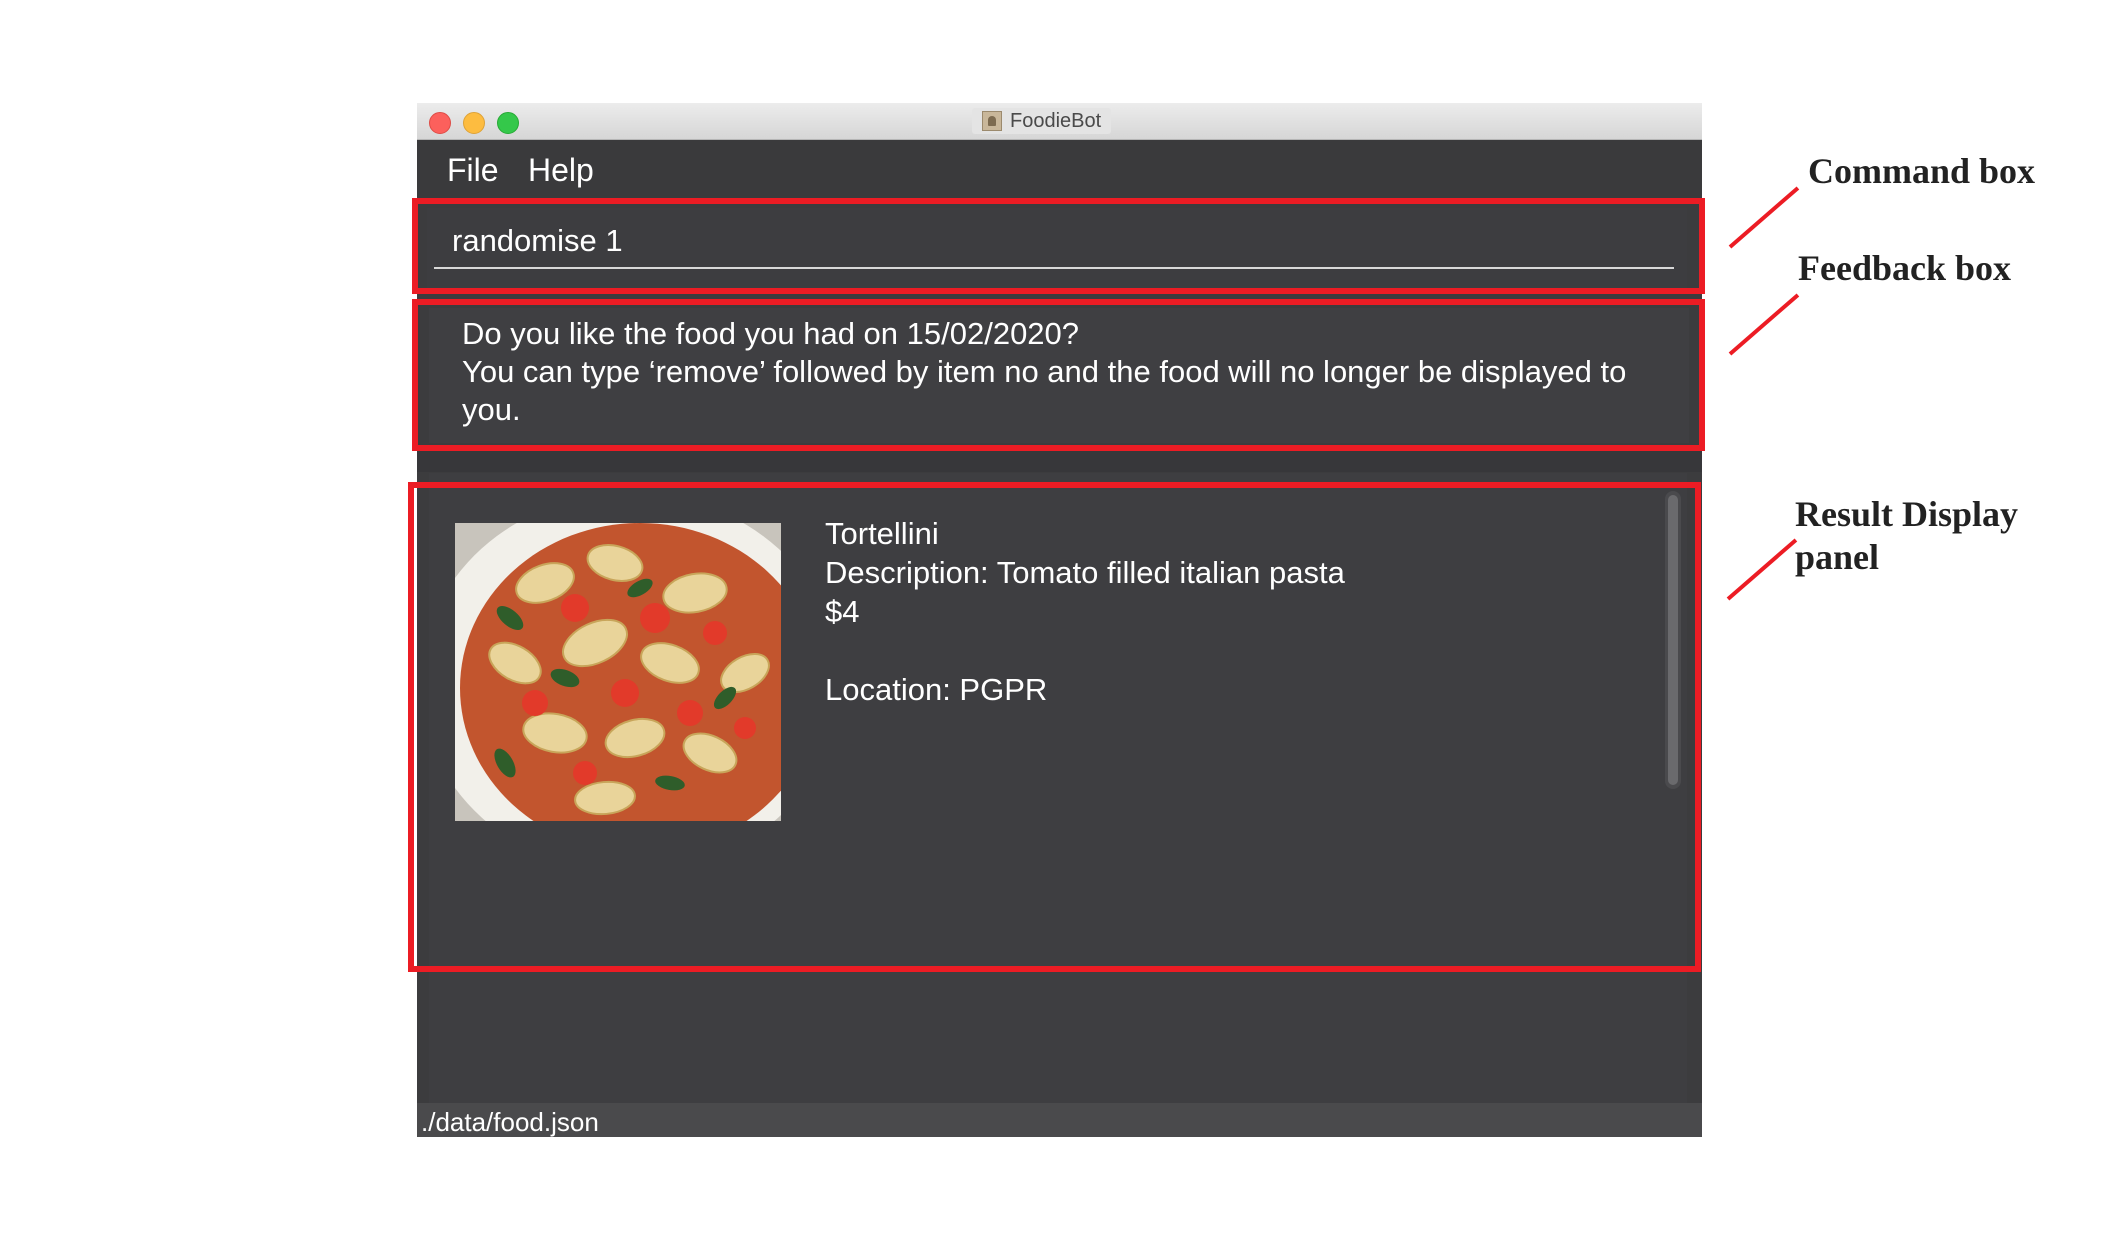 The width and height of the screenshot is (2105, 1234). I want to click on minimize-window-button, so click(474, 123).